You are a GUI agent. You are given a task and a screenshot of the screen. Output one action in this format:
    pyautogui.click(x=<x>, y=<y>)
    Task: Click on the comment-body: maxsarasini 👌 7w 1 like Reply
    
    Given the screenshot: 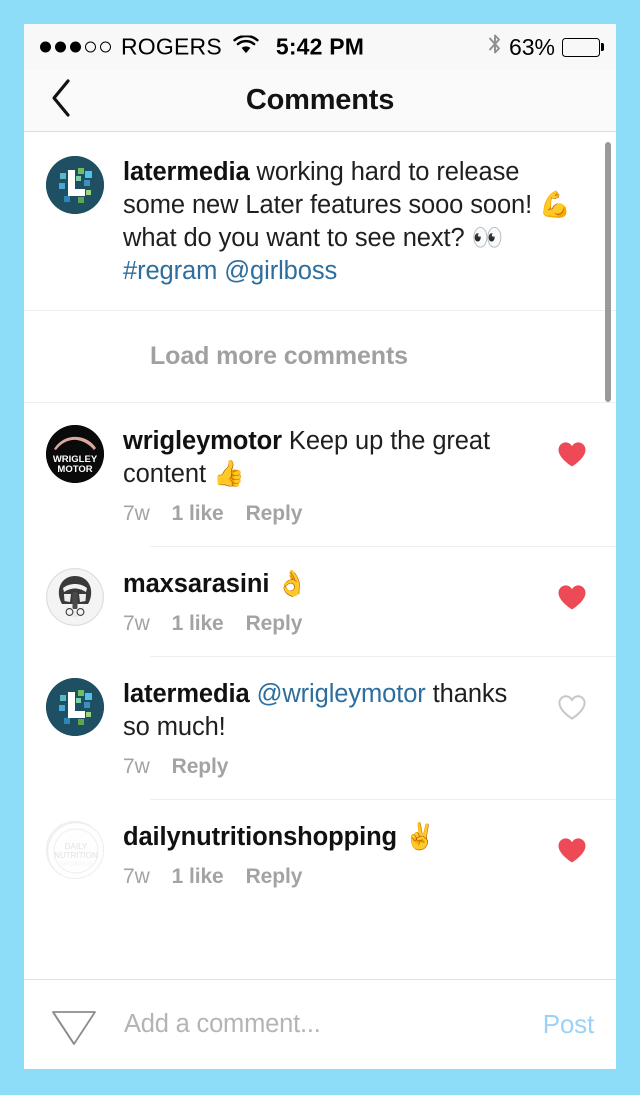 What is the action you would take?
    pyautogui.click(x=327, y=602)
    